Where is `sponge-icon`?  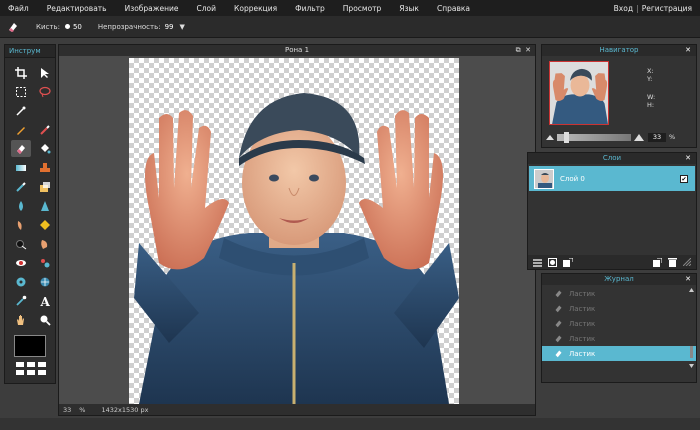
sponge-icon is located at coordinates (21, 243).